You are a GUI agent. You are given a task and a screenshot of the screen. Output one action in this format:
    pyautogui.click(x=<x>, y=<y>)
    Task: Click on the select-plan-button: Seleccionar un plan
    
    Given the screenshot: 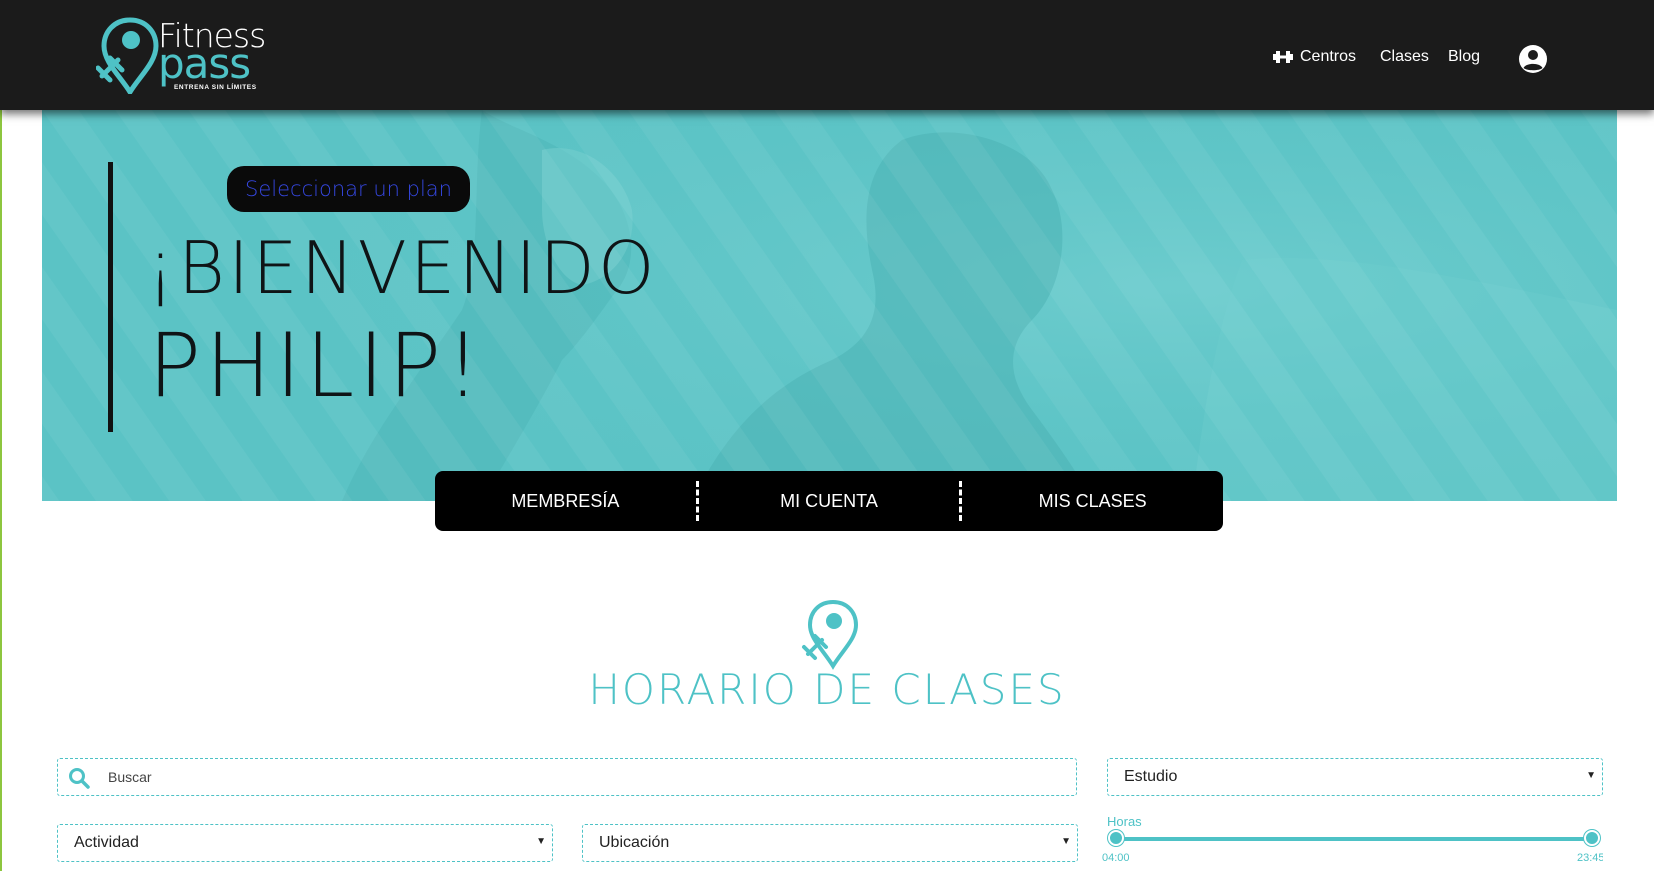 What is the action you would take?
    pyautogui.click(x=348, y=189)
    